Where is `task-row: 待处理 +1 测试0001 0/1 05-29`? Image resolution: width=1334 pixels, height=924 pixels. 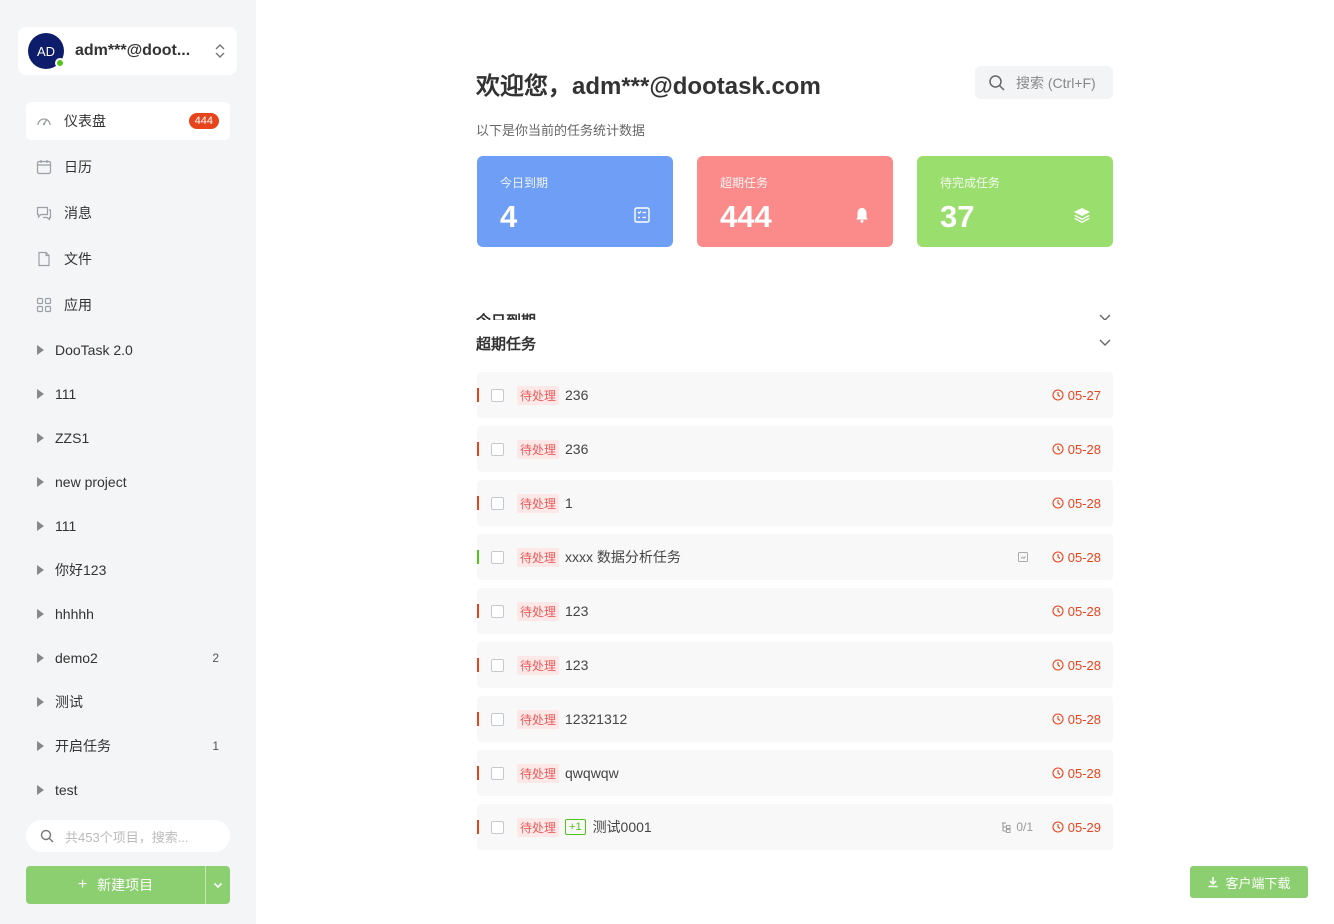
task-row: 待处理 +1 测试0001 0/1 05-29 is located at coordinates (795, 827).